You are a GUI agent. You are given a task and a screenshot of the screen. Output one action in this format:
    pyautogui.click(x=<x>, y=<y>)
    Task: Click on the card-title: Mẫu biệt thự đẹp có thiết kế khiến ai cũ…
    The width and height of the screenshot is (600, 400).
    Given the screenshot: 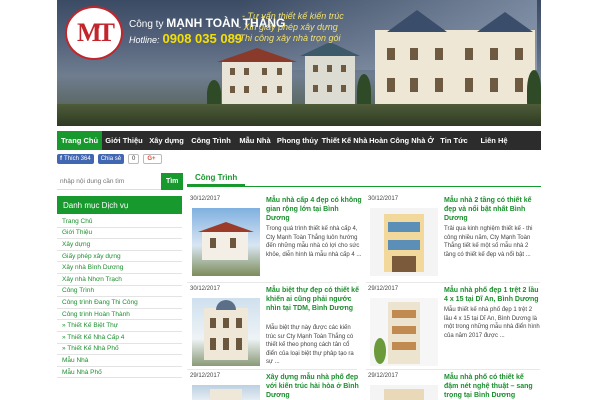 What is the action you would take?
    pyautogui.click(x=314, y=299)
    